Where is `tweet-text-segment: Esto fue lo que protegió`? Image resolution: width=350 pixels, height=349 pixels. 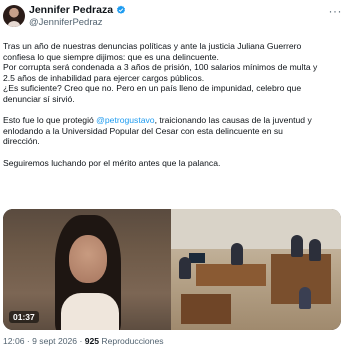
tweet-text-segment: Esto fue lo que protegió is located at coordinates (50, 120).